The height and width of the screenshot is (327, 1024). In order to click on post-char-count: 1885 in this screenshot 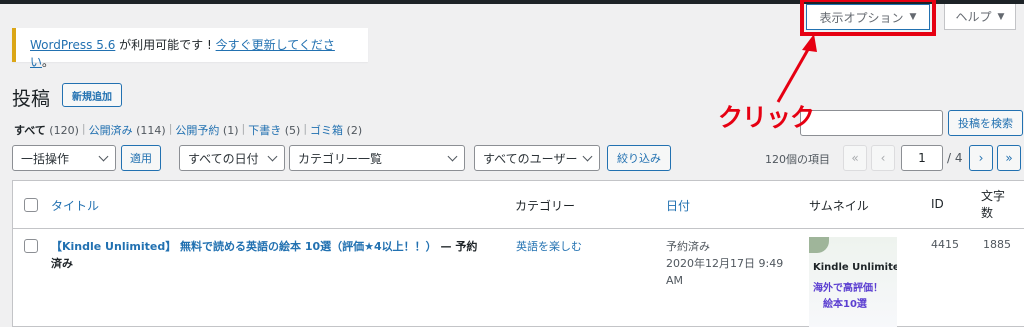, I will do `click(997, 244)`.